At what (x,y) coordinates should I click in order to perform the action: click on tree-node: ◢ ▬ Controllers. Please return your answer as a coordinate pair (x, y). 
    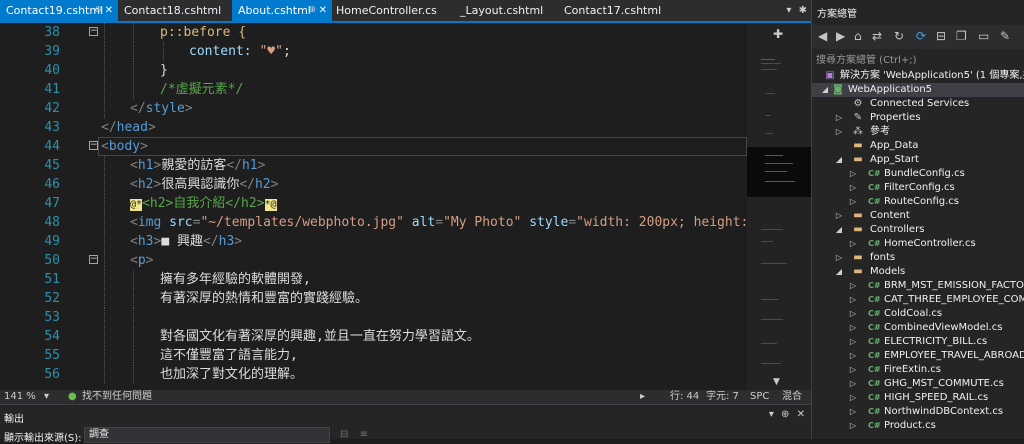
    Looking at the image, I should click on (918, 230).